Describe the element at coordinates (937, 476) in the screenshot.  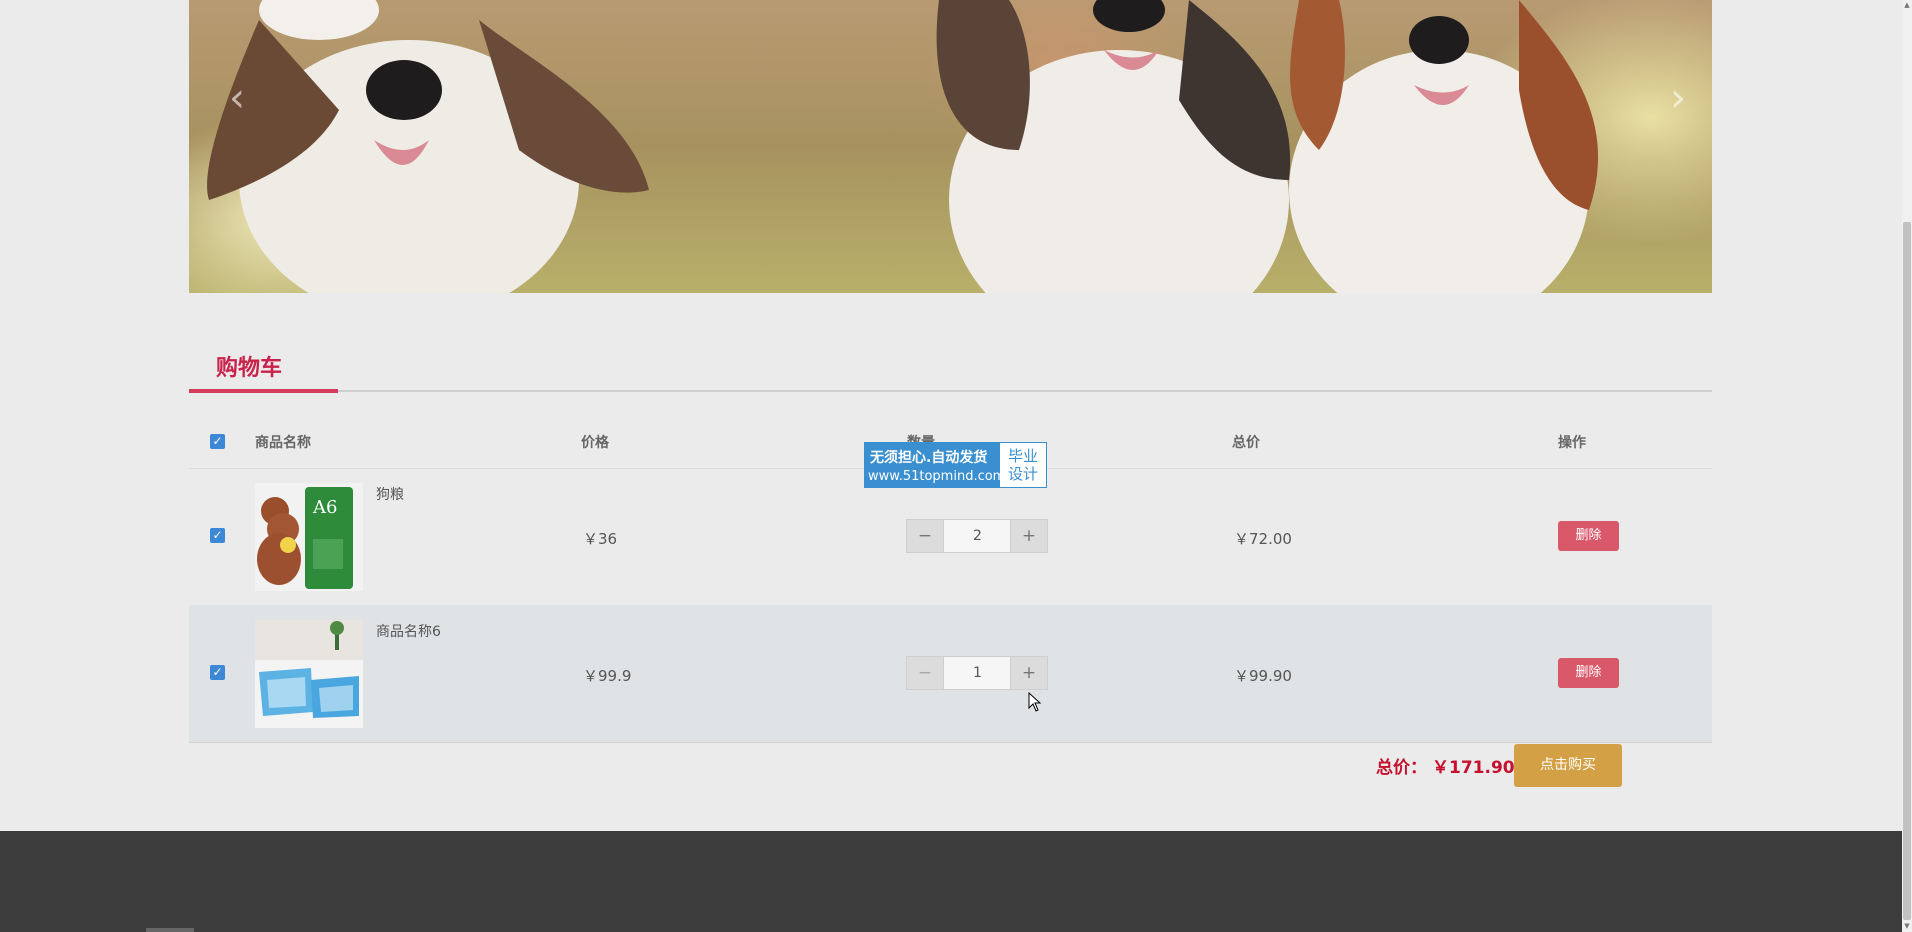
I see `watermark-url: www.51topmind.com` at that location.